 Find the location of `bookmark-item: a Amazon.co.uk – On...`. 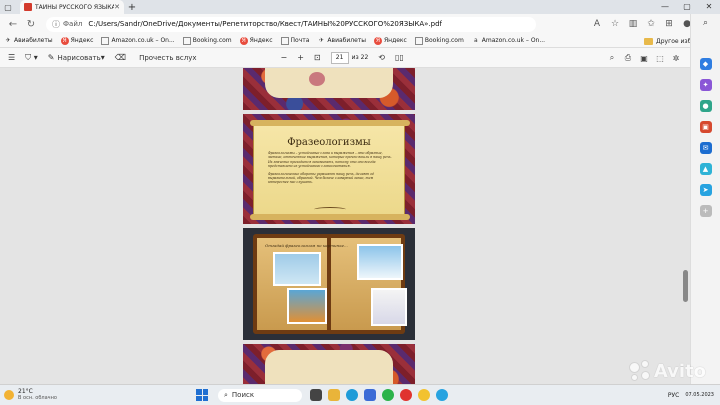

bookmark-item: a Amazon.co.uk – On... is located at coordinates (508, 41).